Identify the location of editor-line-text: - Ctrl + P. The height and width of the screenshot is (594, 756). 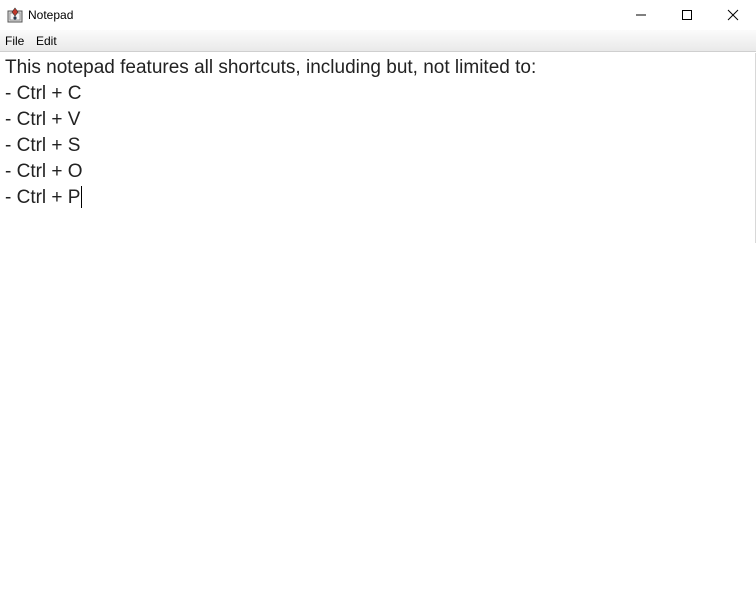
(43, 197).